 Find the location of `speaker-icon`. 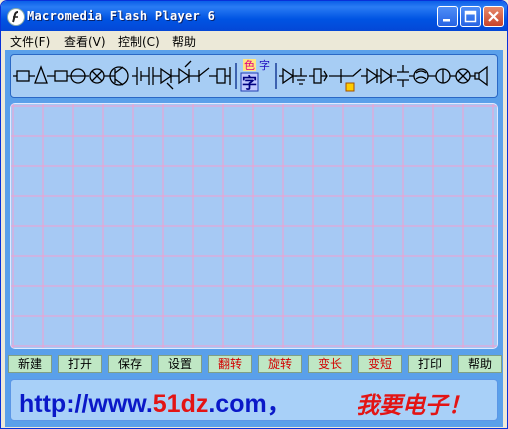

speaker-icon is located at coordinates (479, 76).